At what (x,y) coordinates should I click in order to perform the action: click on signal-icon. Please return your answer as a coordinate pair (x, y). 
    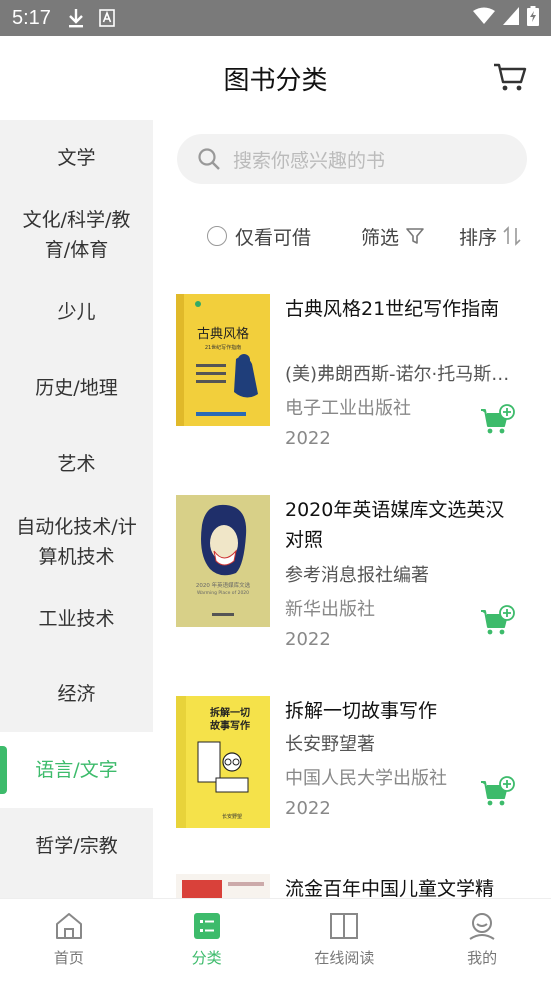
    Looking at the image, I should click on (511, 18).